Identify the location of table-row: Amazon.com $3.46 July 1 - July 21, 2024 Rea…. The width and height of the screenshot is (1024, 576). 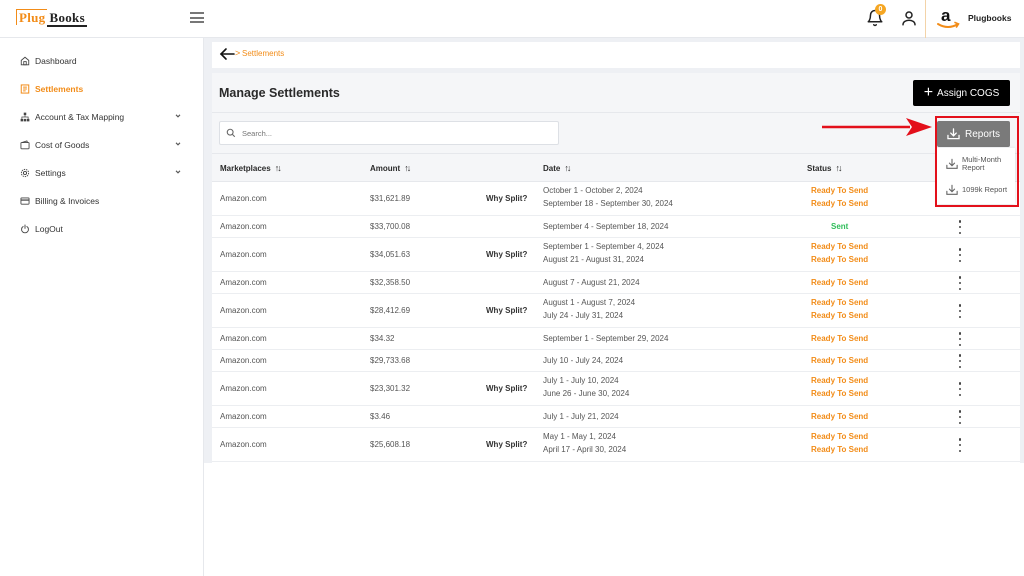
(616, 417).